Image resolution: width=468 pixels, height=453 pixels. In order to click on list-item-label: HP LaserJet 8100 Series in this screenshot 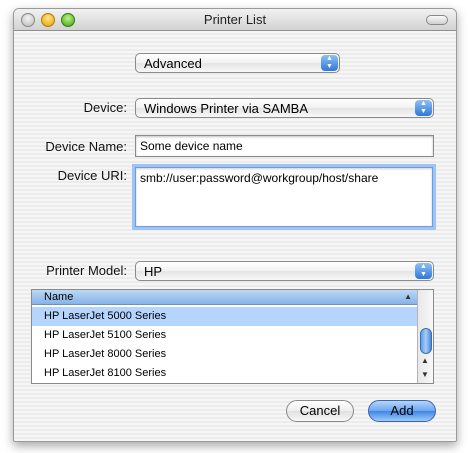, I will do `click(105, 373)`.